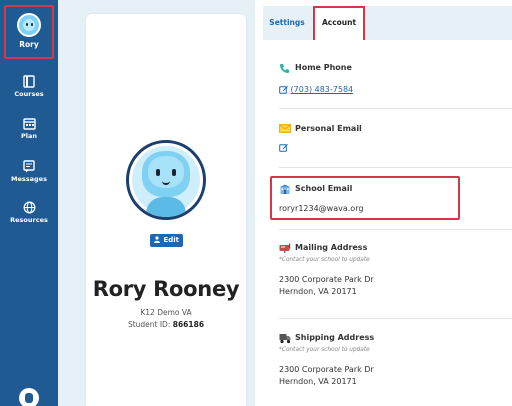 This screenshot has width=512, height=406. Describe the element at coordinates (166, 180) in the screenshot. I see `profile-avatar` at that location.